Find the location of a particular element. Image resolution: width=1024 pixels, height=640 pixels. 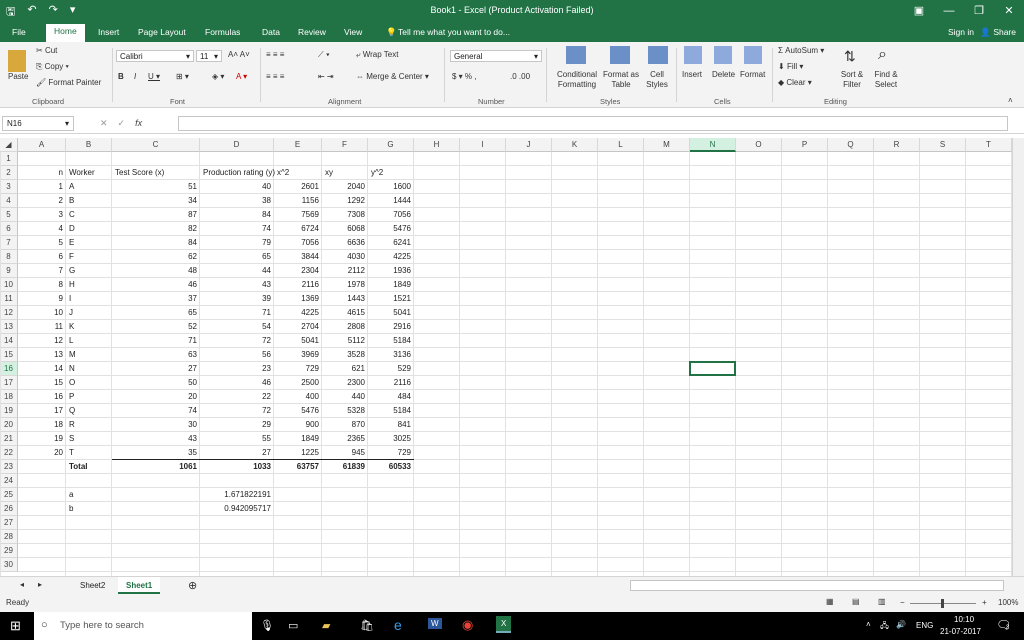

tab-data: Data is located at coordinates (271, 32).